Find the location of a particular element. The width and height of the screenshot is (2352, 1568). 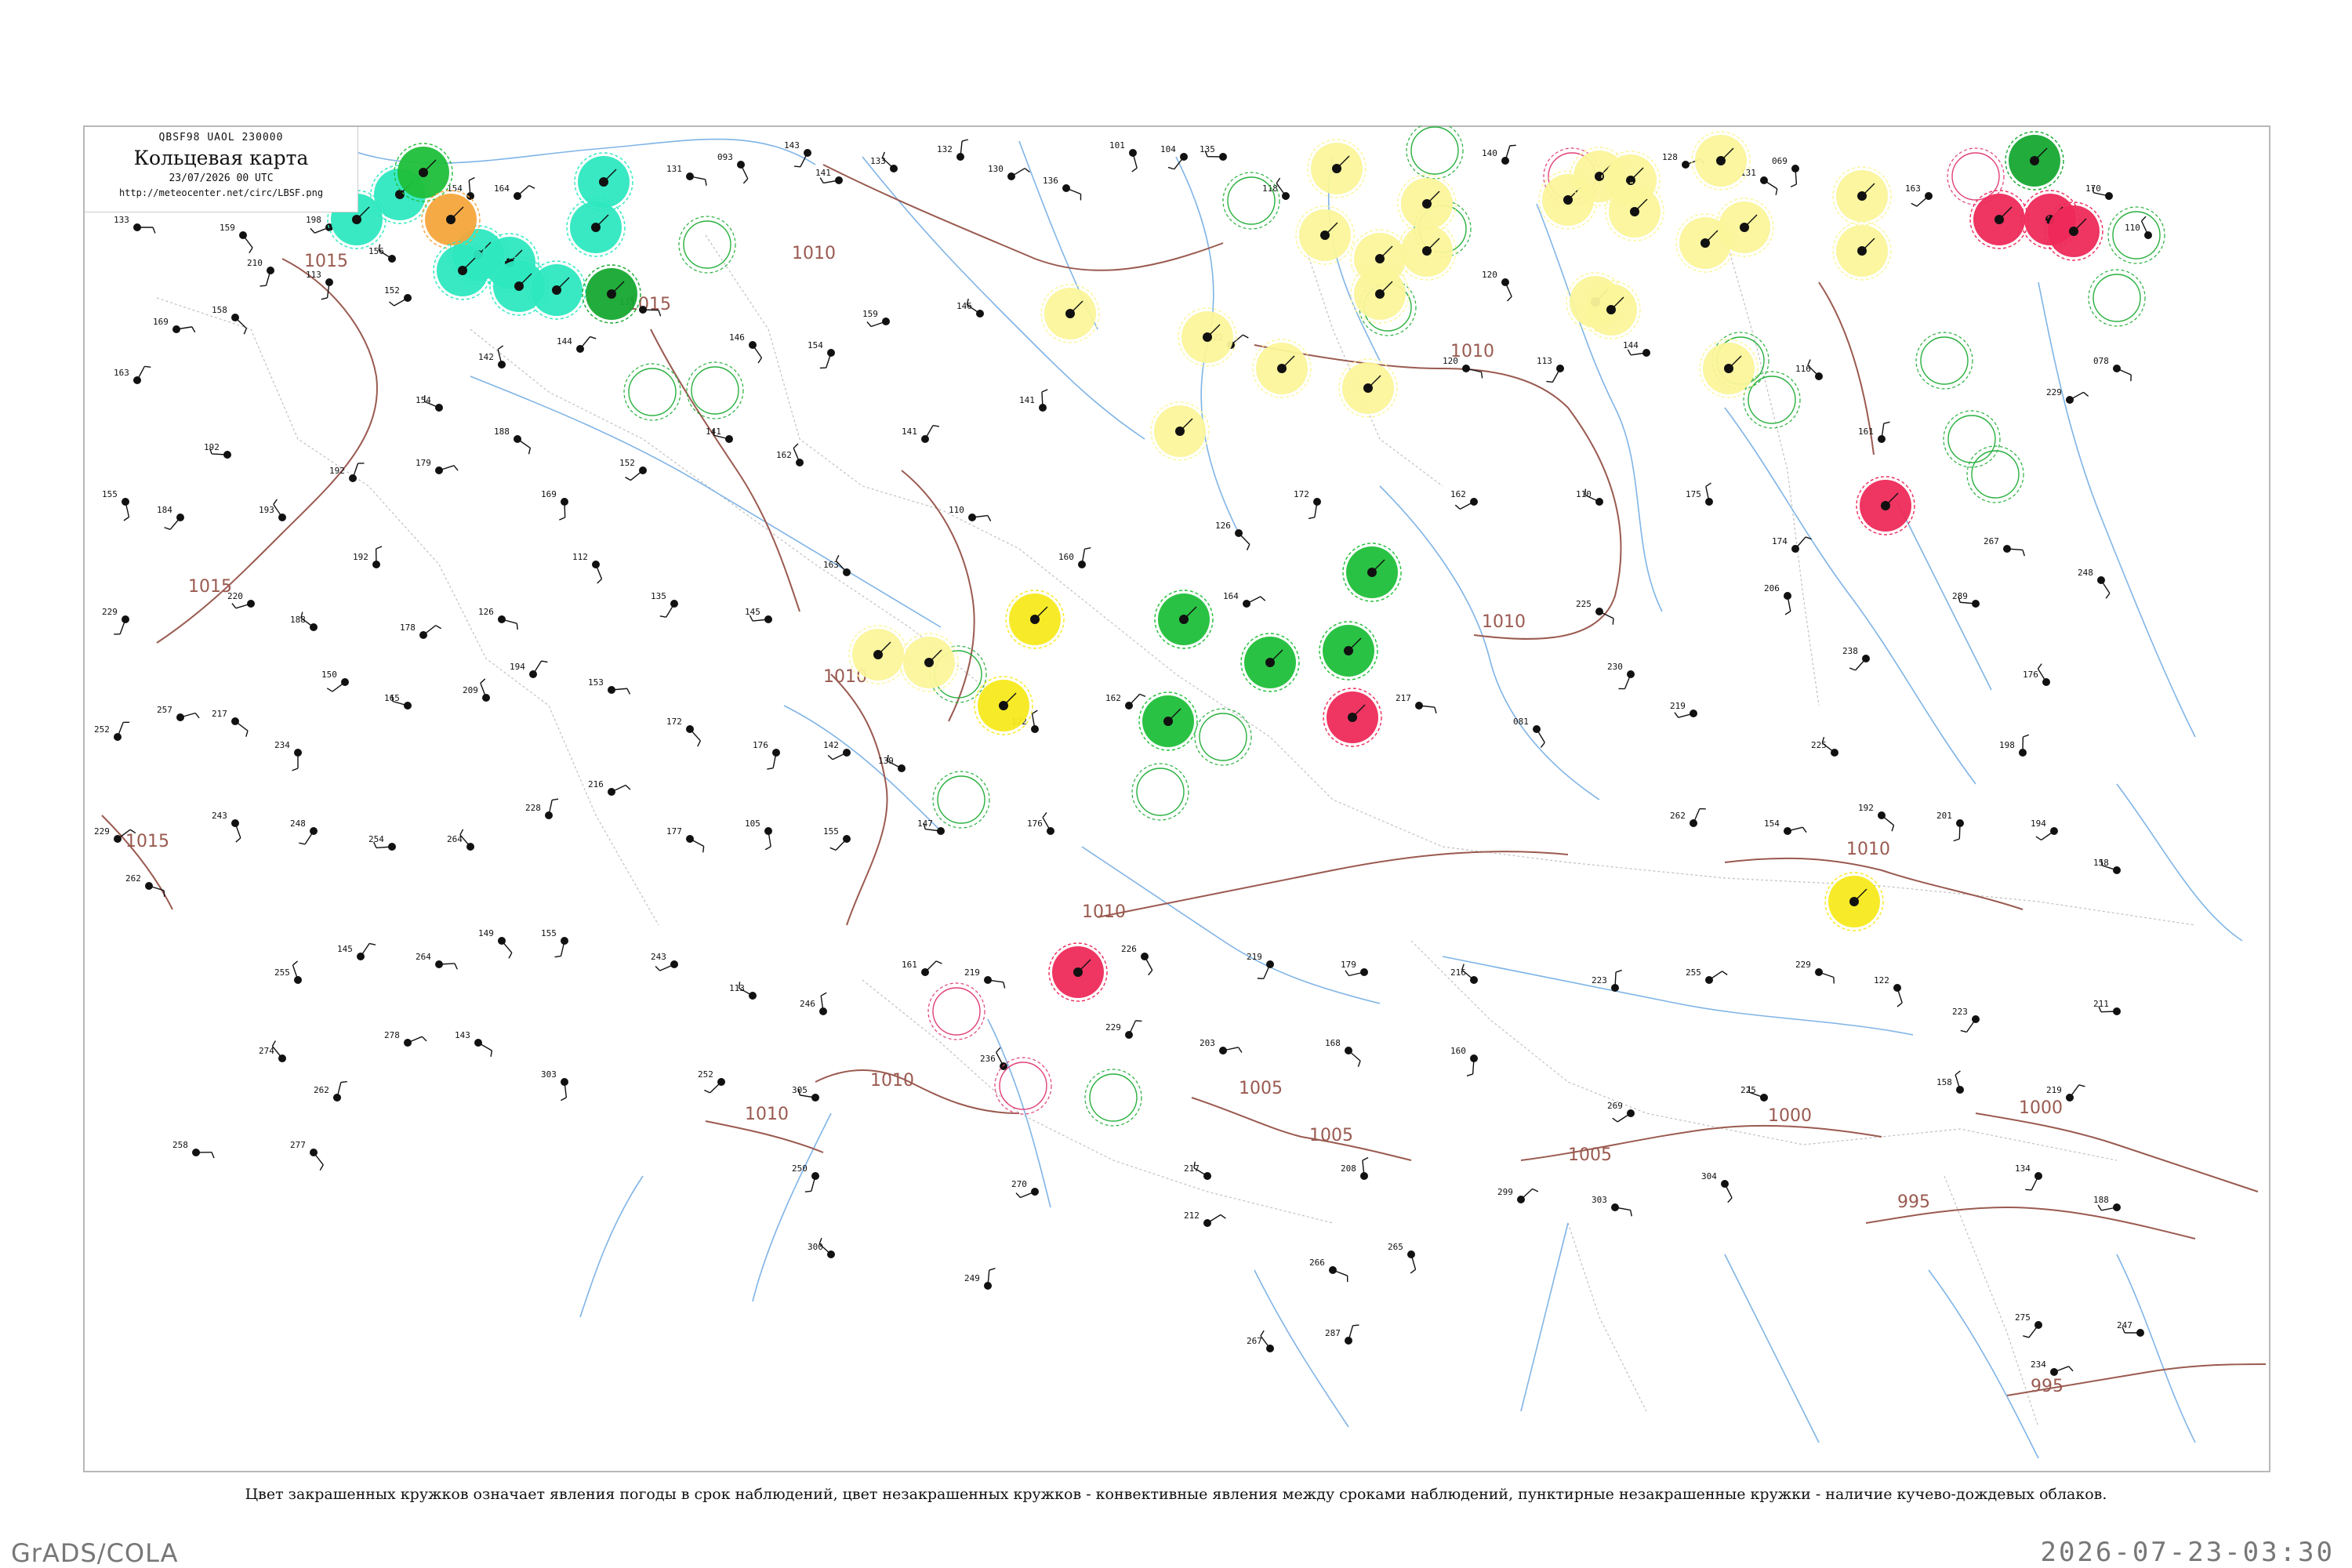

station-pressure: 208 is located at coordinates (1348, 1168).